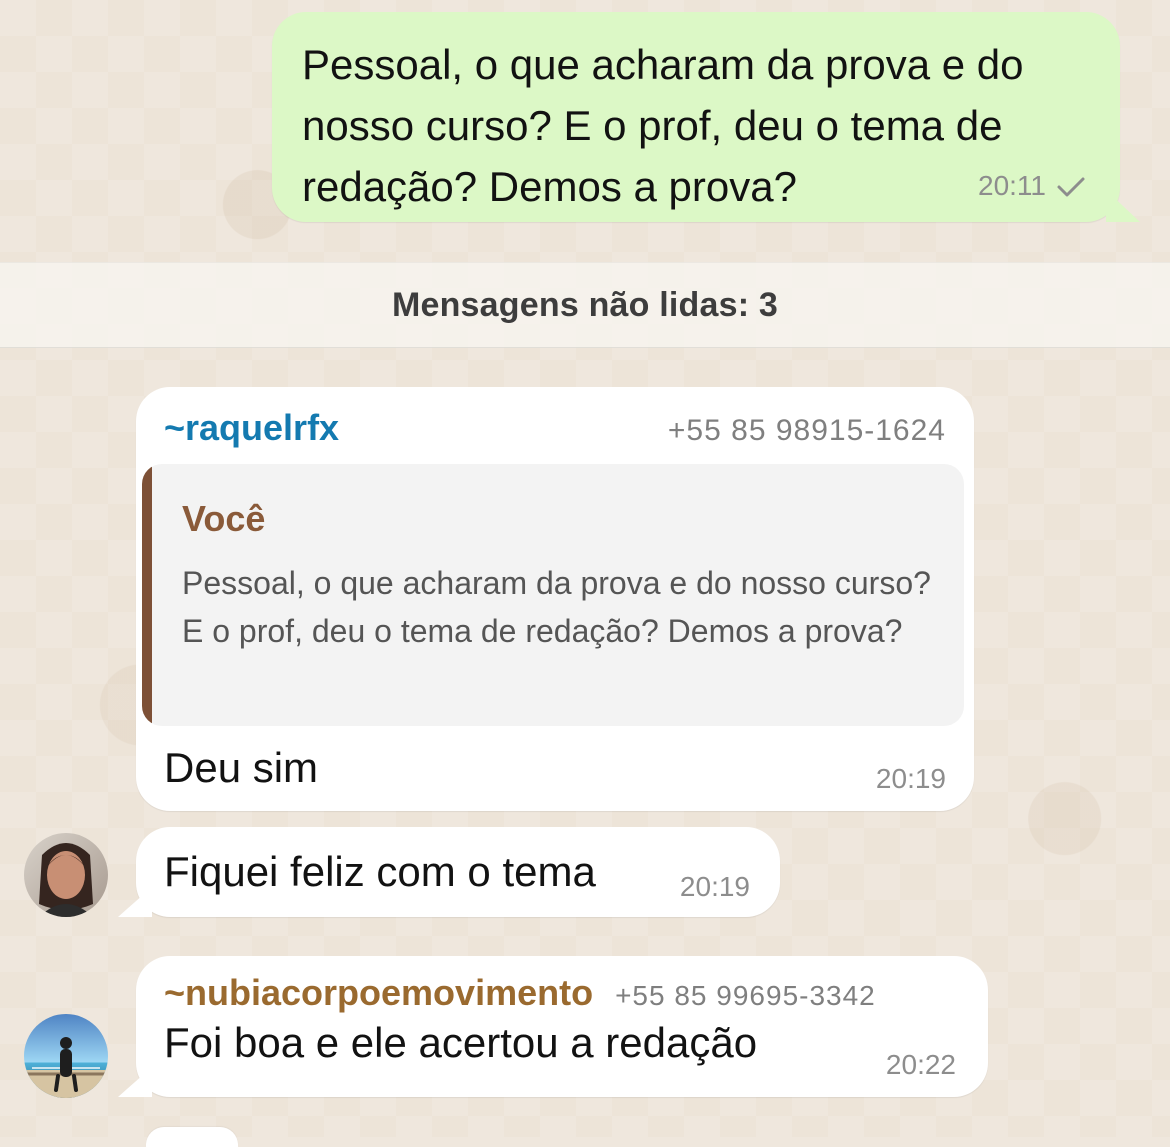 This screenshot has width=1170, height=1147. Describe the element at coordinates (241, 767) in the screenshot. I see `message-text: Deu sim` at that location.